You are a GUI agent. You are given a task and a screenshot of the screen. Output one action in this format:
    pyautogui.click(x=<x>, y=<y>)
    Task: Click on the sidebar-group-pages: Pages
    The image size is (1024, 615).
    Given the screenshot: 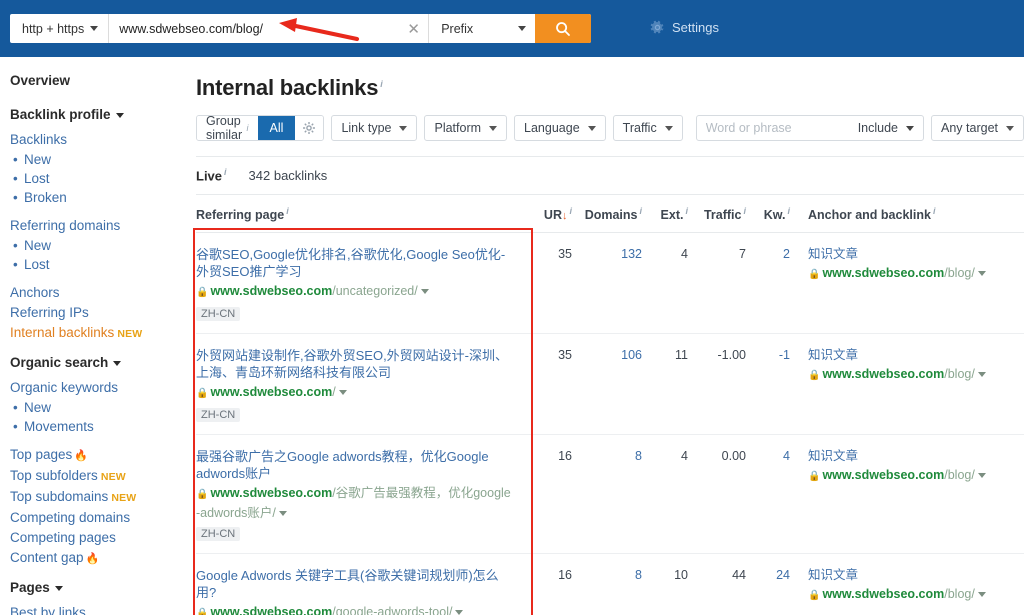 What is the action you would take?
    pyautogui.click(x=98, y=588)
    